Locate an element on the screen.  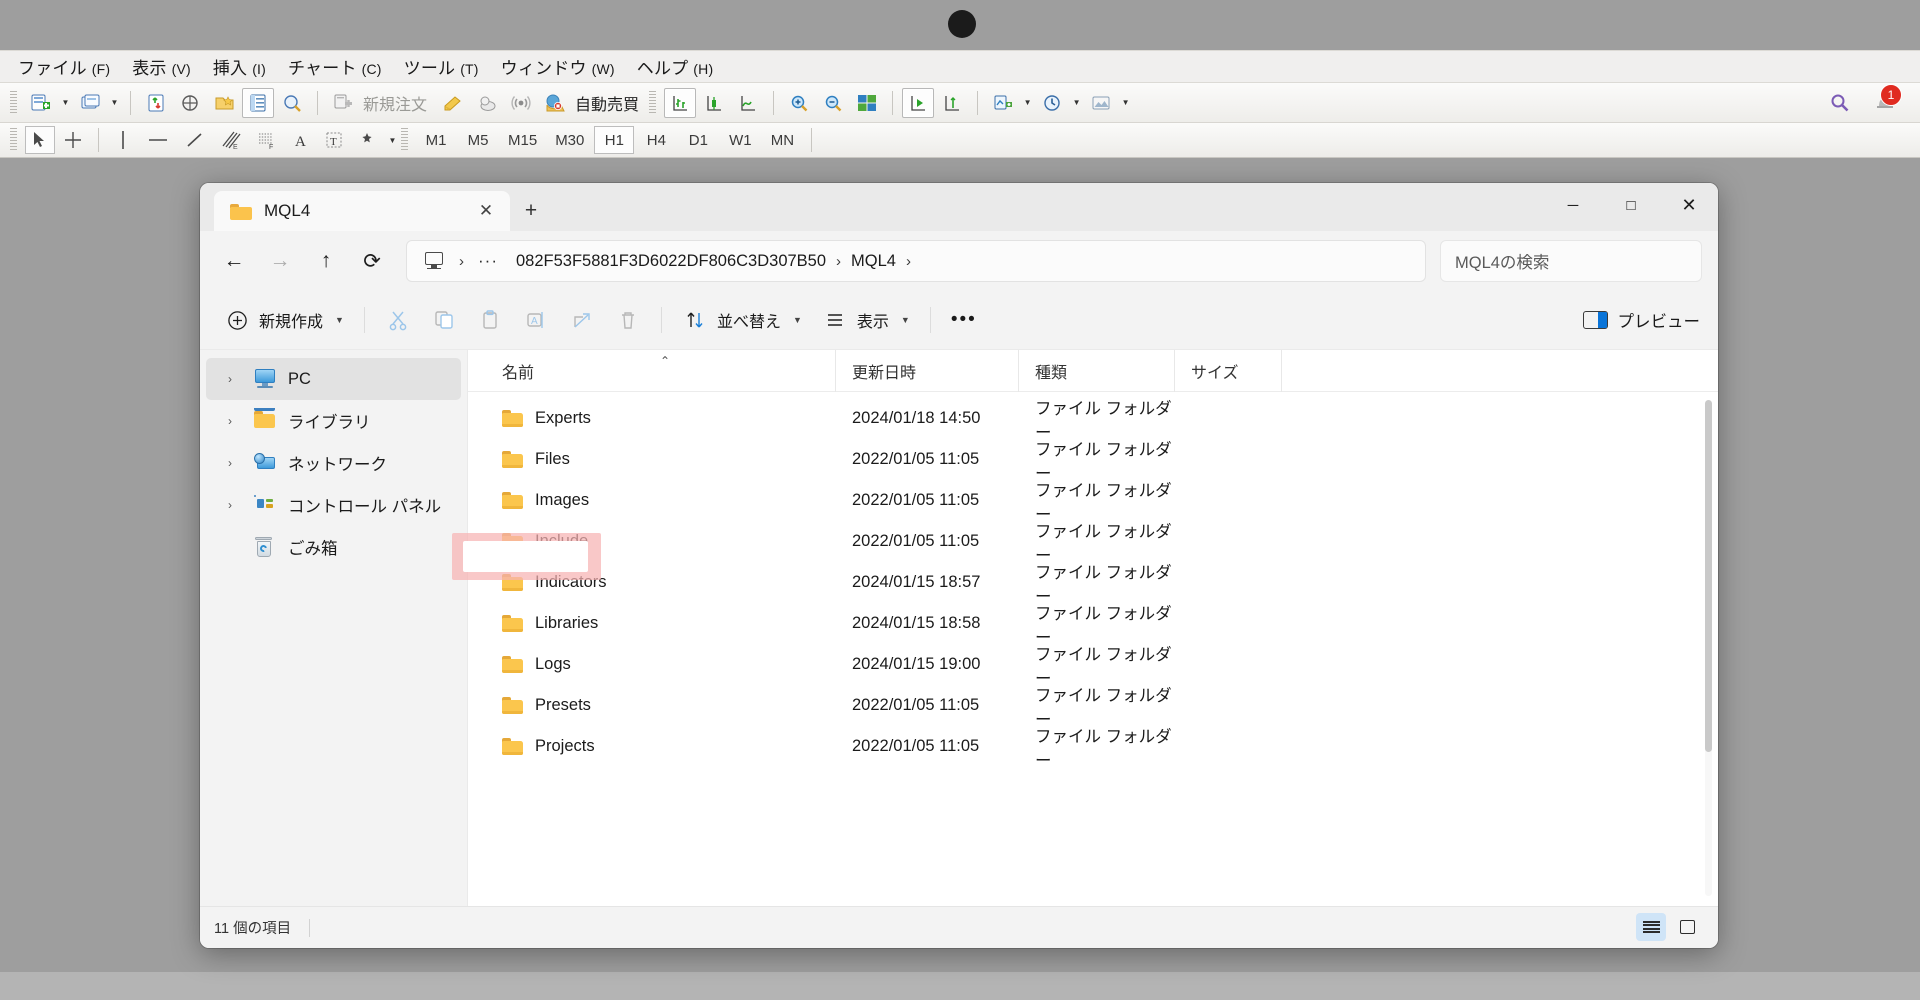
toolbar-grip is located at coordinates (13, 102).